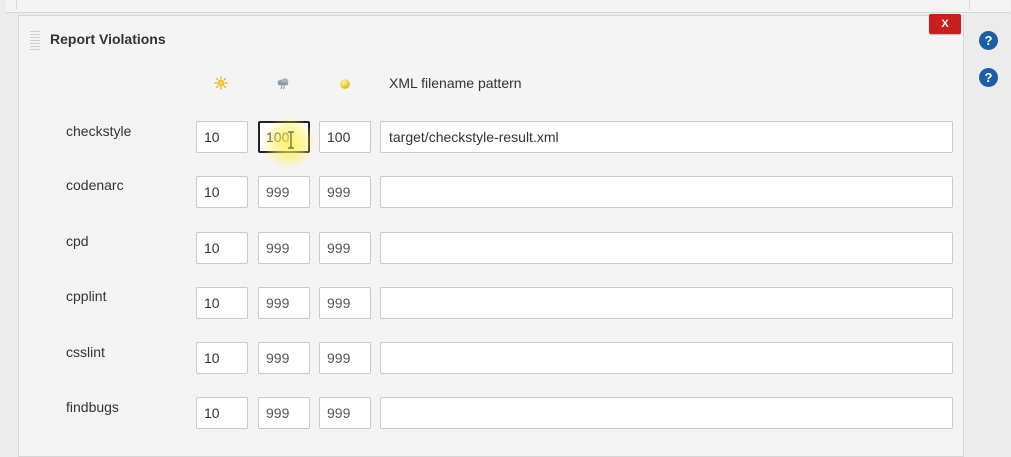 The width and height of the screenshot is (1011, 457). I want to click on cloudy-weather-icon, so click(283, 84).